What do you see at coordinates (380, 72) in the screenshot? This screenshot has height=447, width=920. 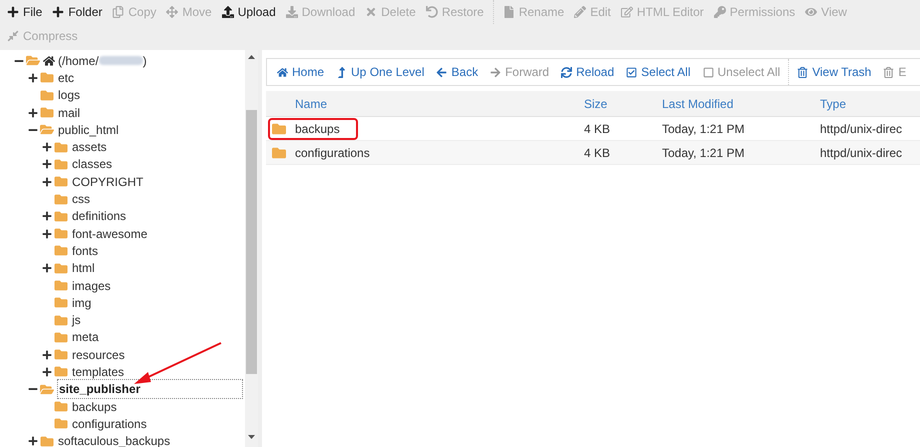 I see `nav-button: Up One Level` at bounding box center [380, 72].